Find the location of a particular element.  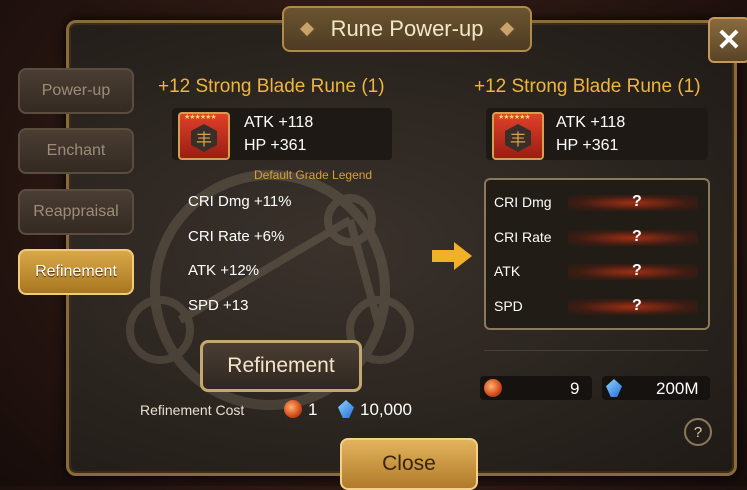

result-sub-stat-label: ATK is located at coordinates (507, 271).